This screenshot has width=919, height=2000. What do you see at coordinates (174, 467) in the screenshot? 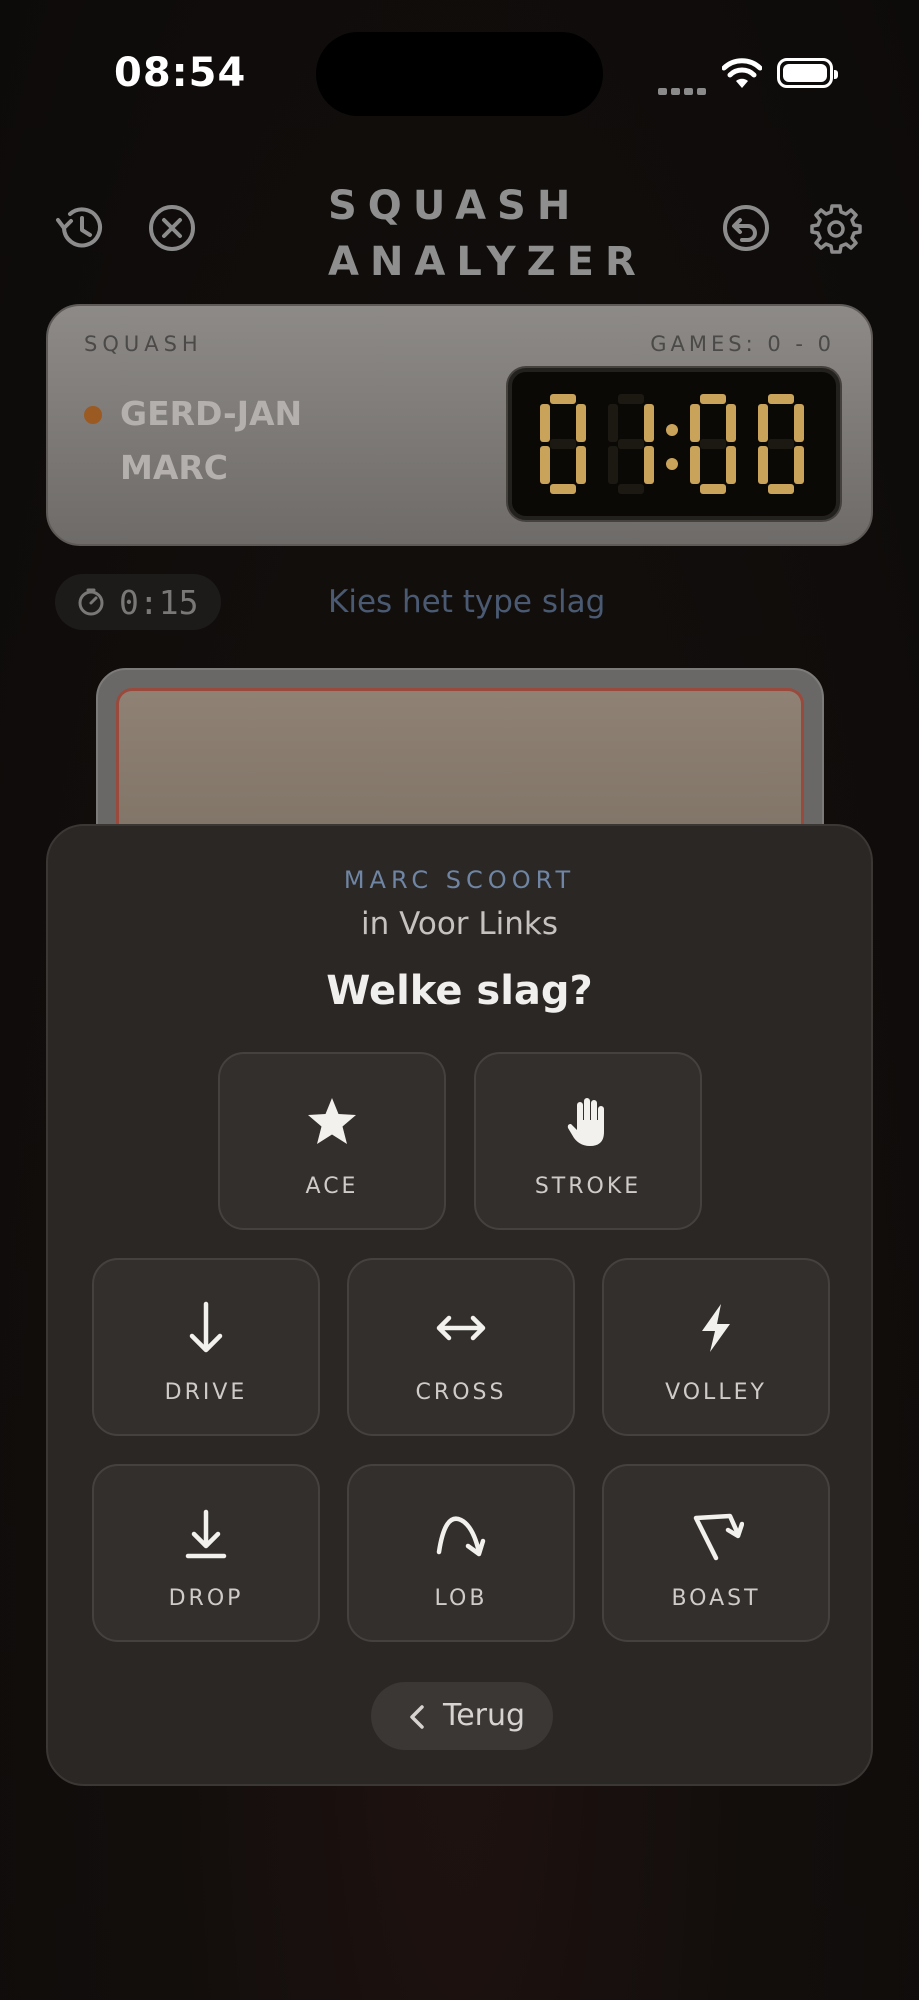
I see `player-2-name: MARC` at bounding box center [174, 467].